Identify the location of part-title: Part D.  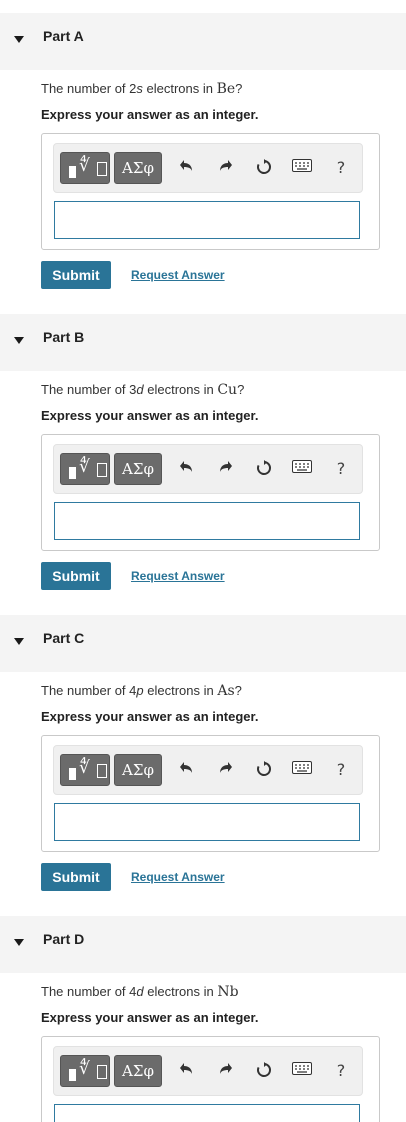
(64, 939).